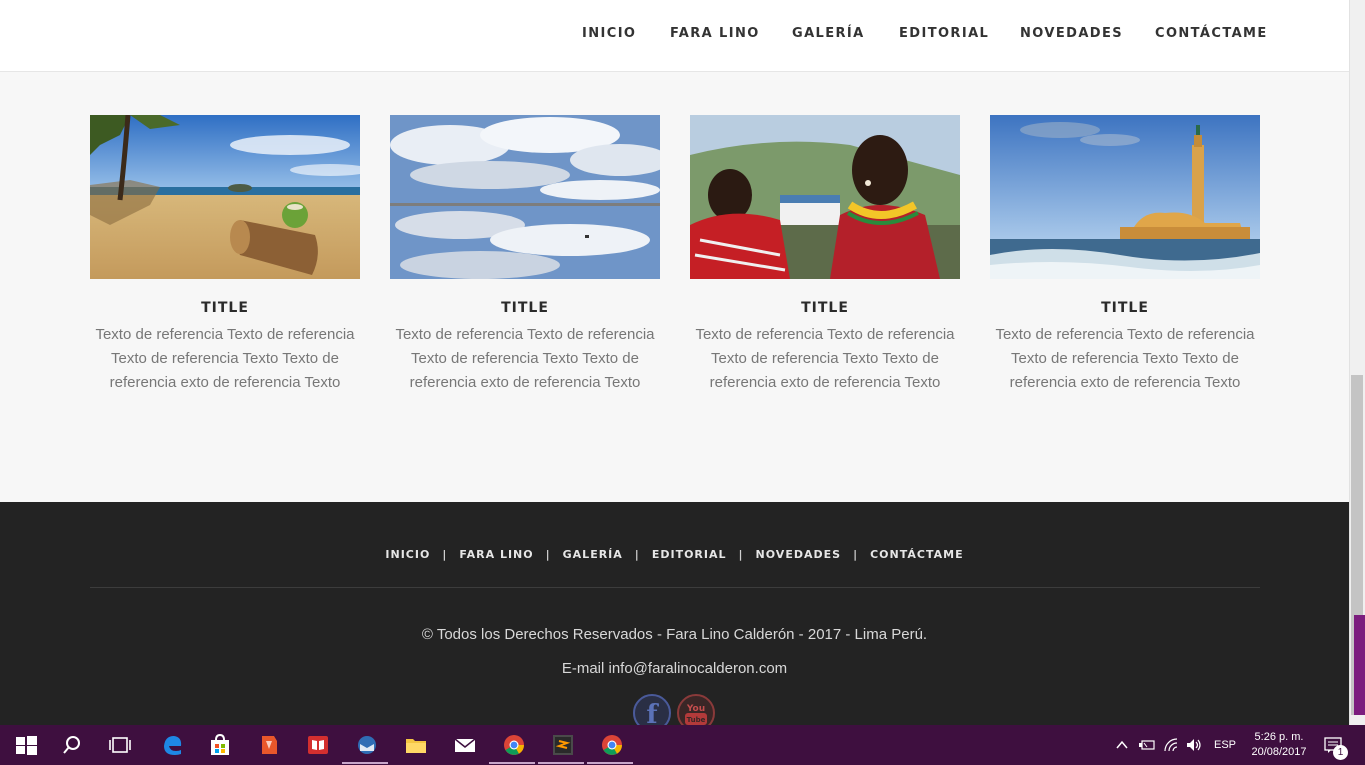 The height and width of the screenshot is (765, 1365). What do you see at coordinates (1194, 745) in the screenshot?
I see `volume-icon` at bounding box center [1194, 745].